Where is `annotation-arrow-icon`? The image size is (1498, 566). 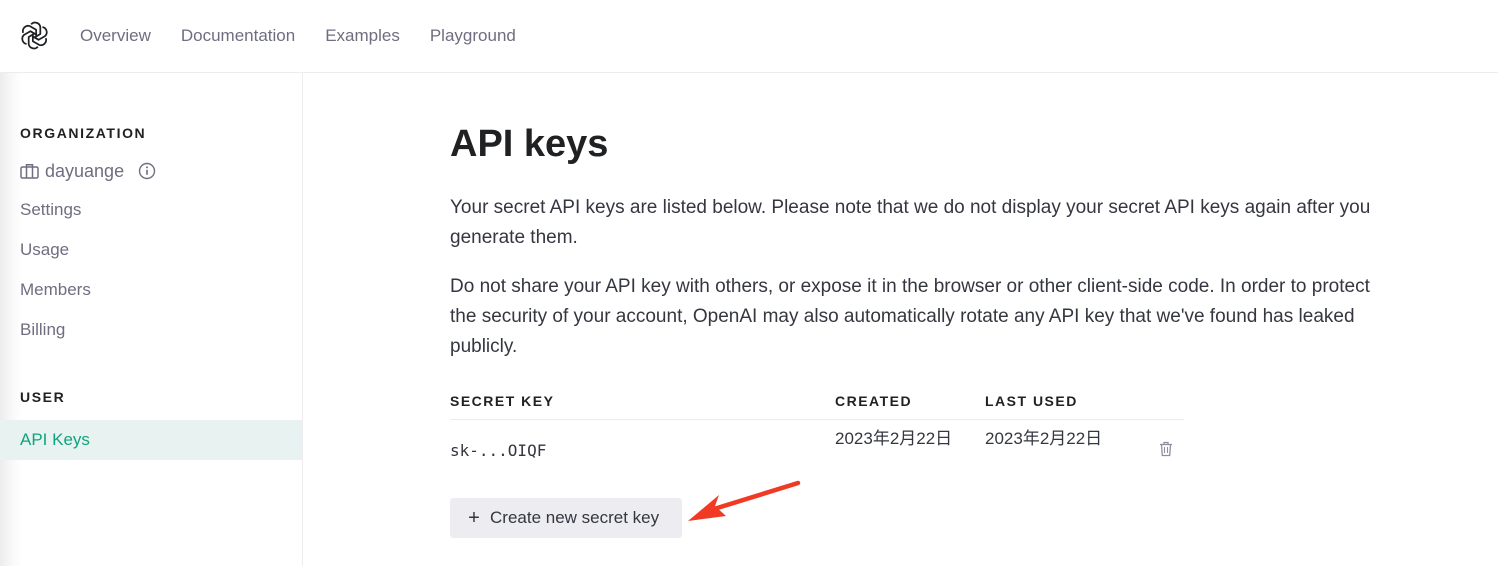 annotation-arrow-icon is located at coordinates (744, 500).